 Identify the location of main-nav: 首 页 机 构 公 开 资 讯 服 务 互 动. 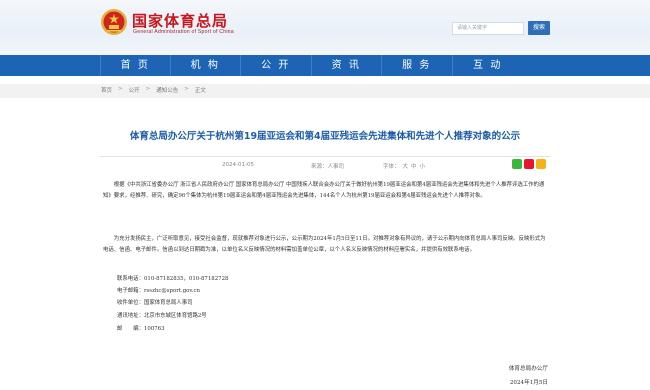
(325, 65).